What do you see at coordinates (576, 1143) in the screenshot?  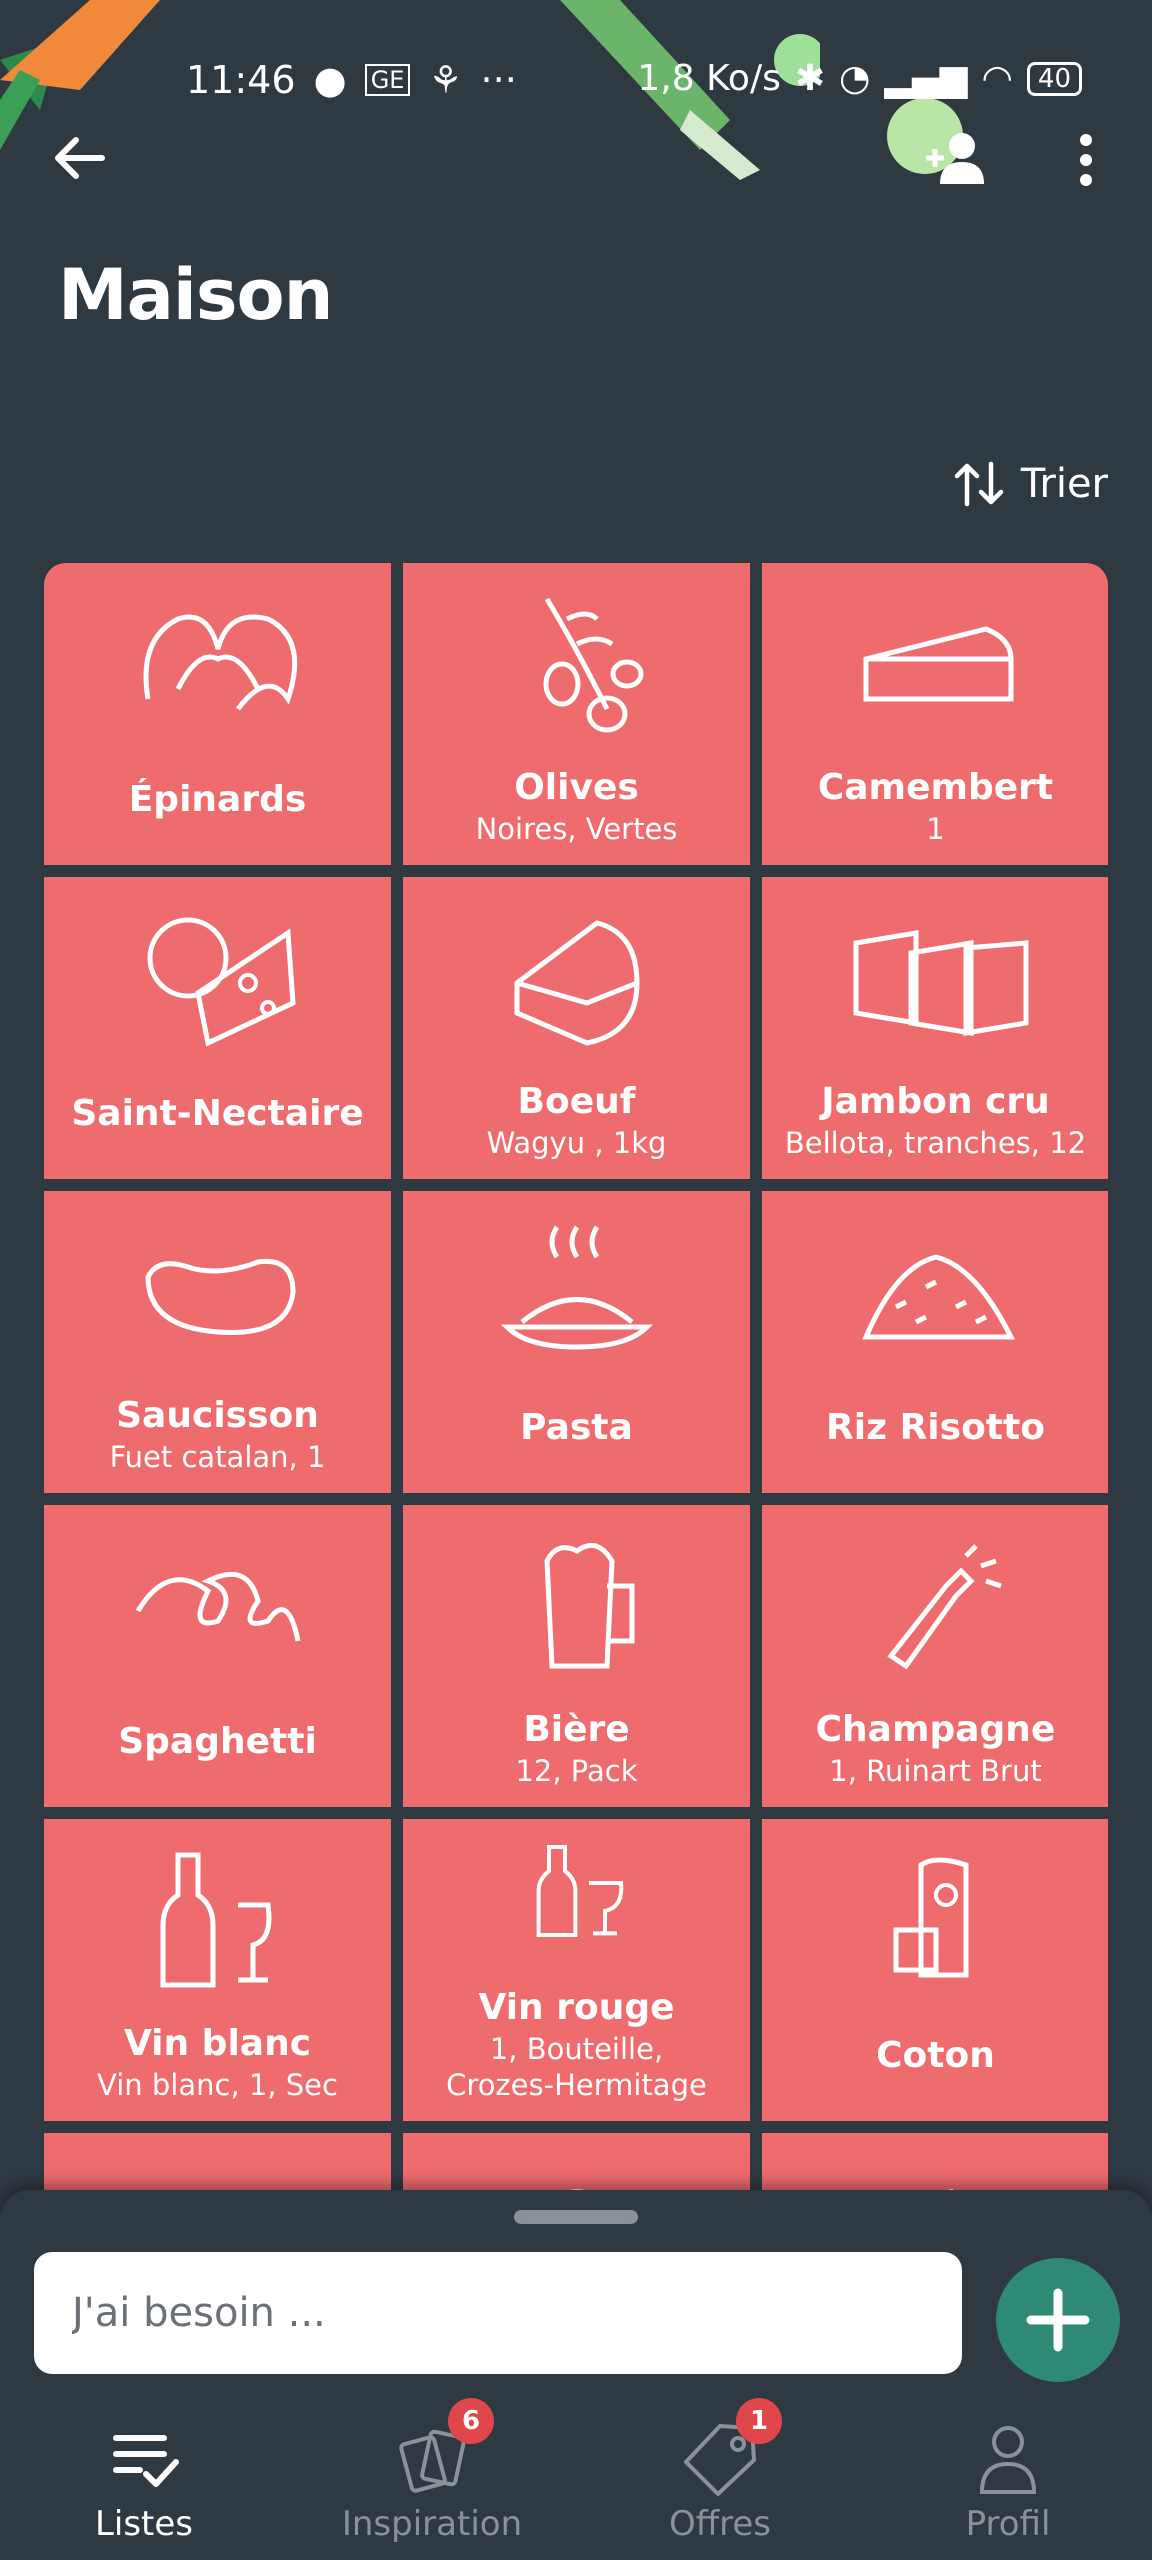 I see `item-detail: Wagyu , 1kg` at bounding box center [576, 1143].